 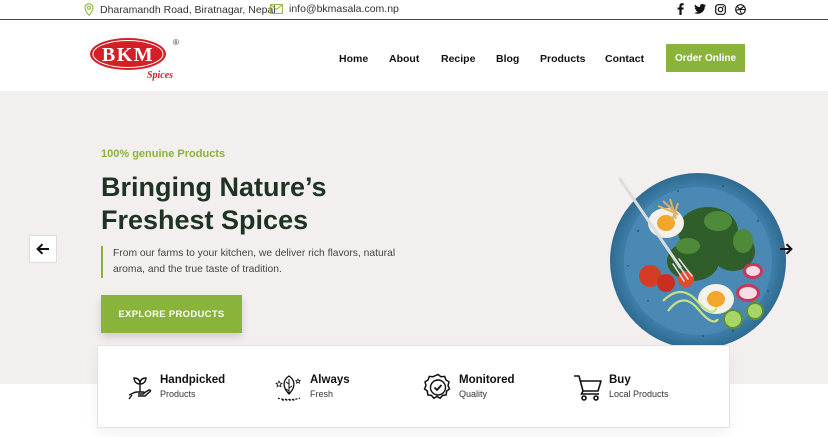 I want to click on feature-local: Buy Local Products, so click(x=621, y=387).